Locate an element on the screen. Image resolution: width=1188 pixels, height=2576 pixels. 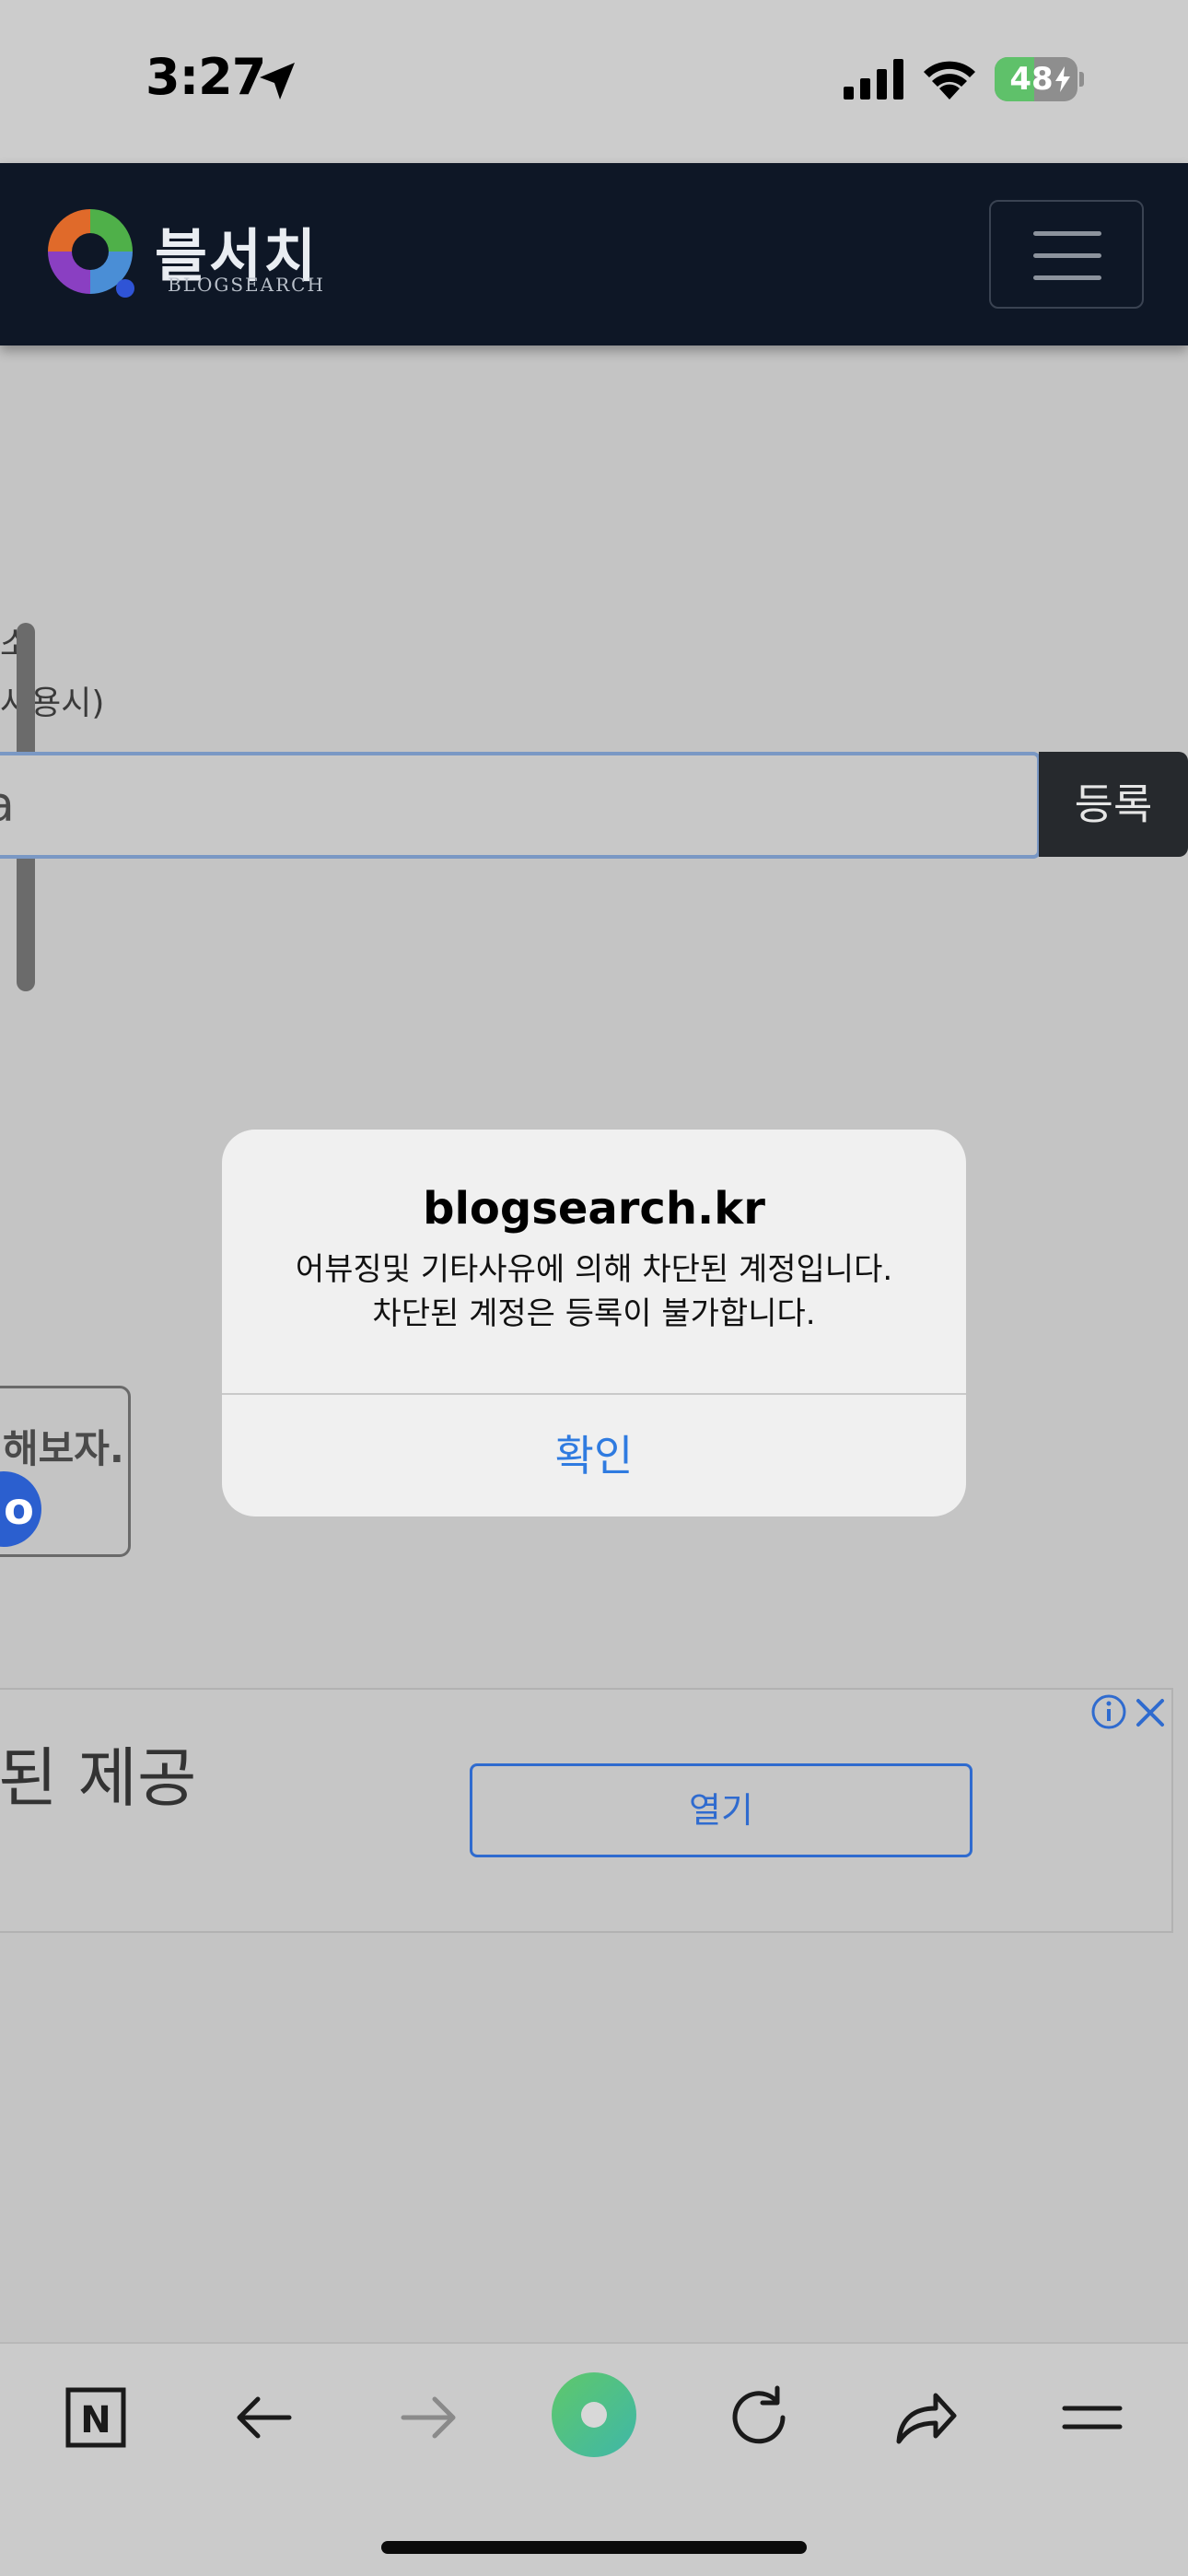
logo-subtitle: BLOGSEARCH is located at coordinates (246, 285).